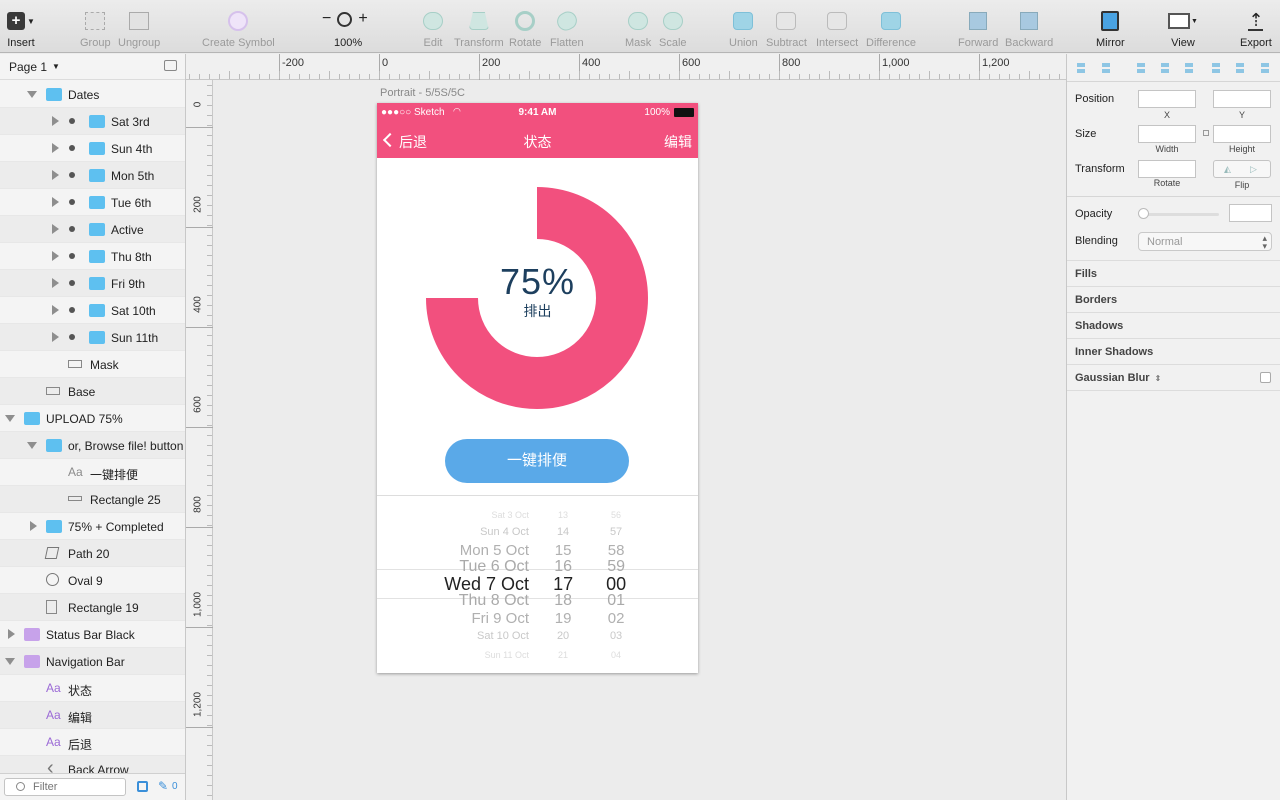  Describe the element at coordinates (92, 283) in the screenshot. I see `layer-row: Fri 9th` at that location.